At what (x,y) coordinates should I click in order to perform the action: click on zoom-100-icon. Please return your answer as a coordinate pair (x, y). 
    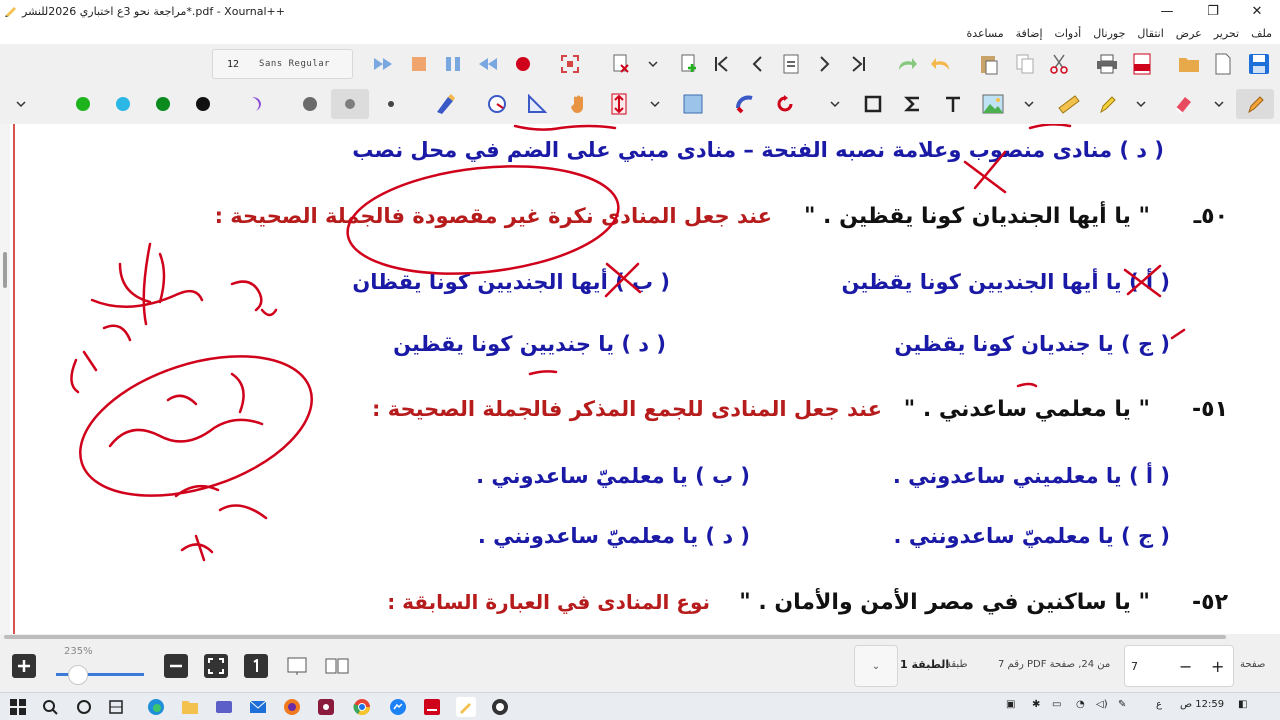
    Looking at the image, I should click on (256, 666).